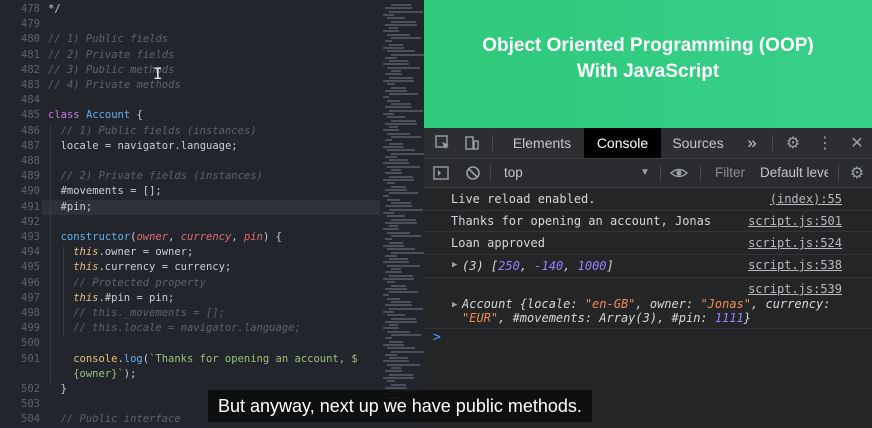 The width and height of the screenshot is (872, 428). What do you see at coordinates (473, 173) in the screenshot?
I see `clear-console-icon` at bounding box center [473, 173].